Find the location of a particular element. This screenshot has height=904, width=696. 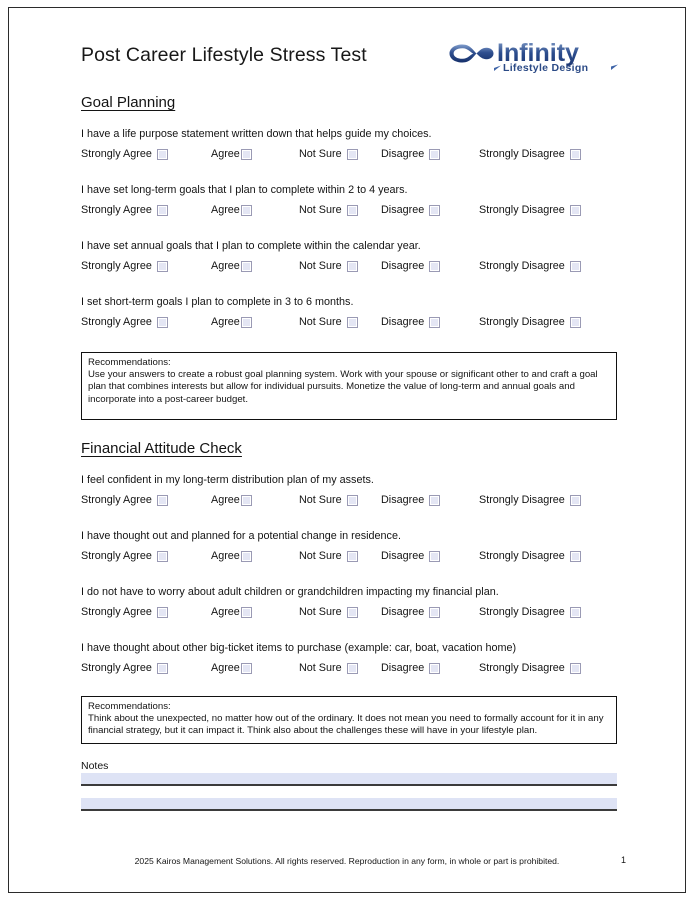

recommendations-label: Recommendations: is located at coordinates (129, 706).